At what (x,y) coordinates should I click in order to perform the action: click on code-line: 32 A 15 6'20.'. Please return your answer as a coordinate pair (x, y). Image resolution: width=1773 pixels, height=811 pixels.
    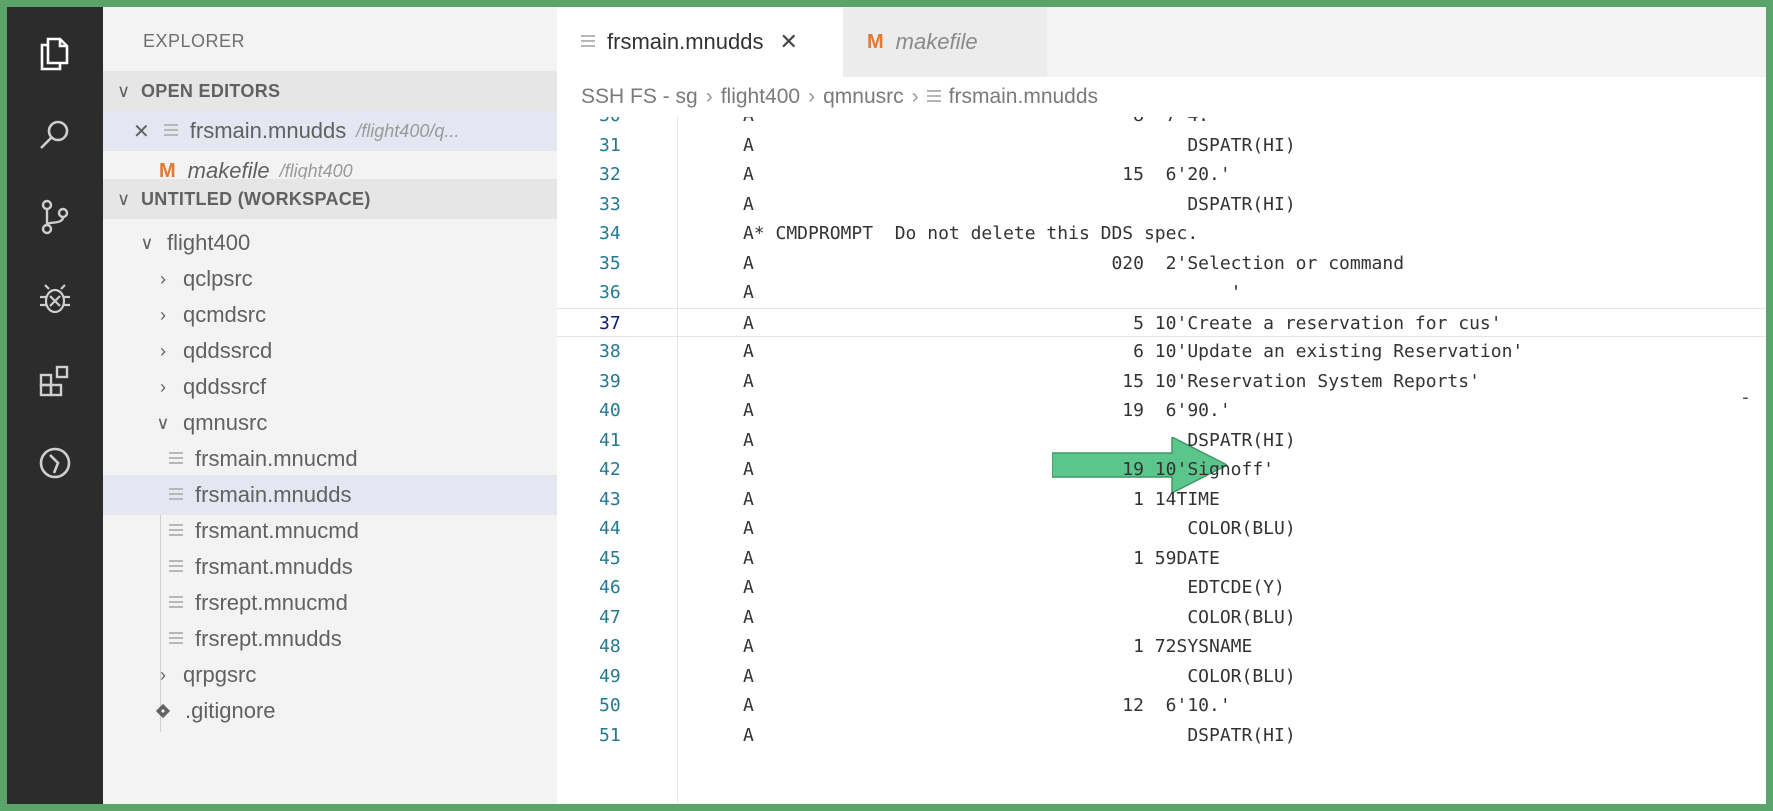
    Looking at the image, I should click on (1161, 174).